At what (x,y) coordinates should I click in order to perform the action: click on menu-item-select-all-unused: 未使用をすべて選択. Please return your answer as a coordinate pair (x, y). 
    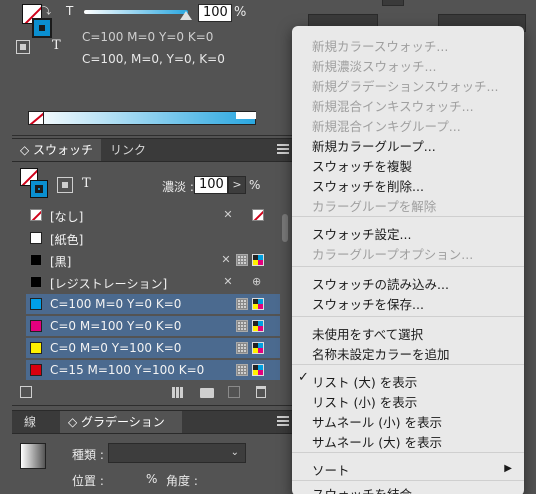
    Looking at the image, I should click on (367, 333).